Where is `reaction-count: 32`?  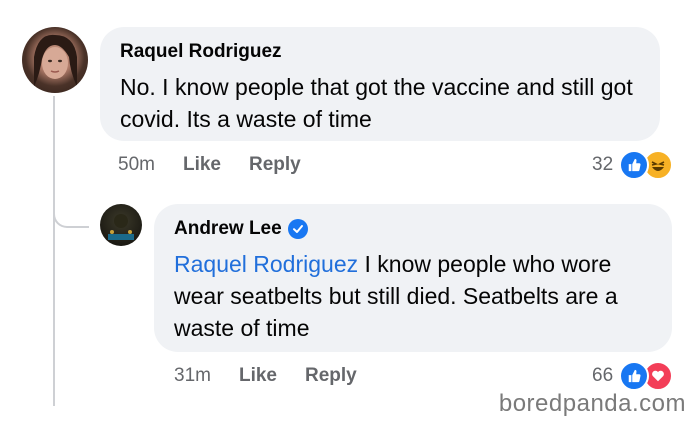
reaction-count: 32 is located at coordinates (603, 164).